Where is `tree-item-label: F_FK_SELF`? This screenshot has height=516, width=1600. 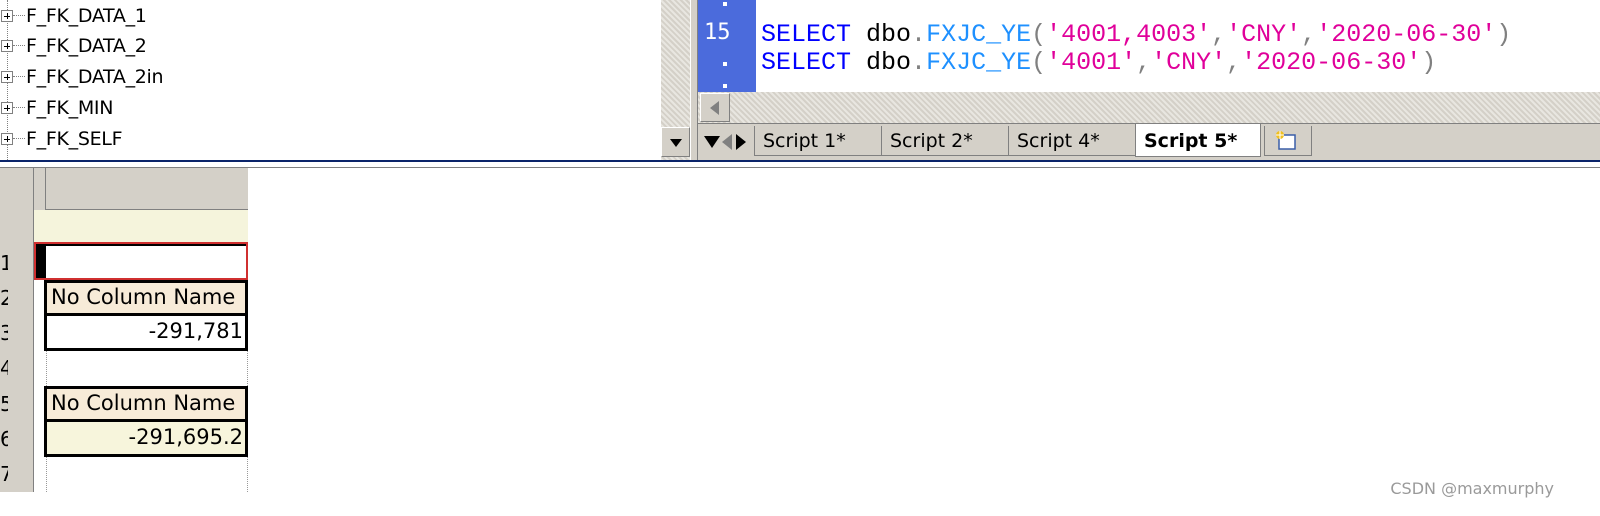
tree-item-label: F_FK_SELF is located at coordinates (74, 138).